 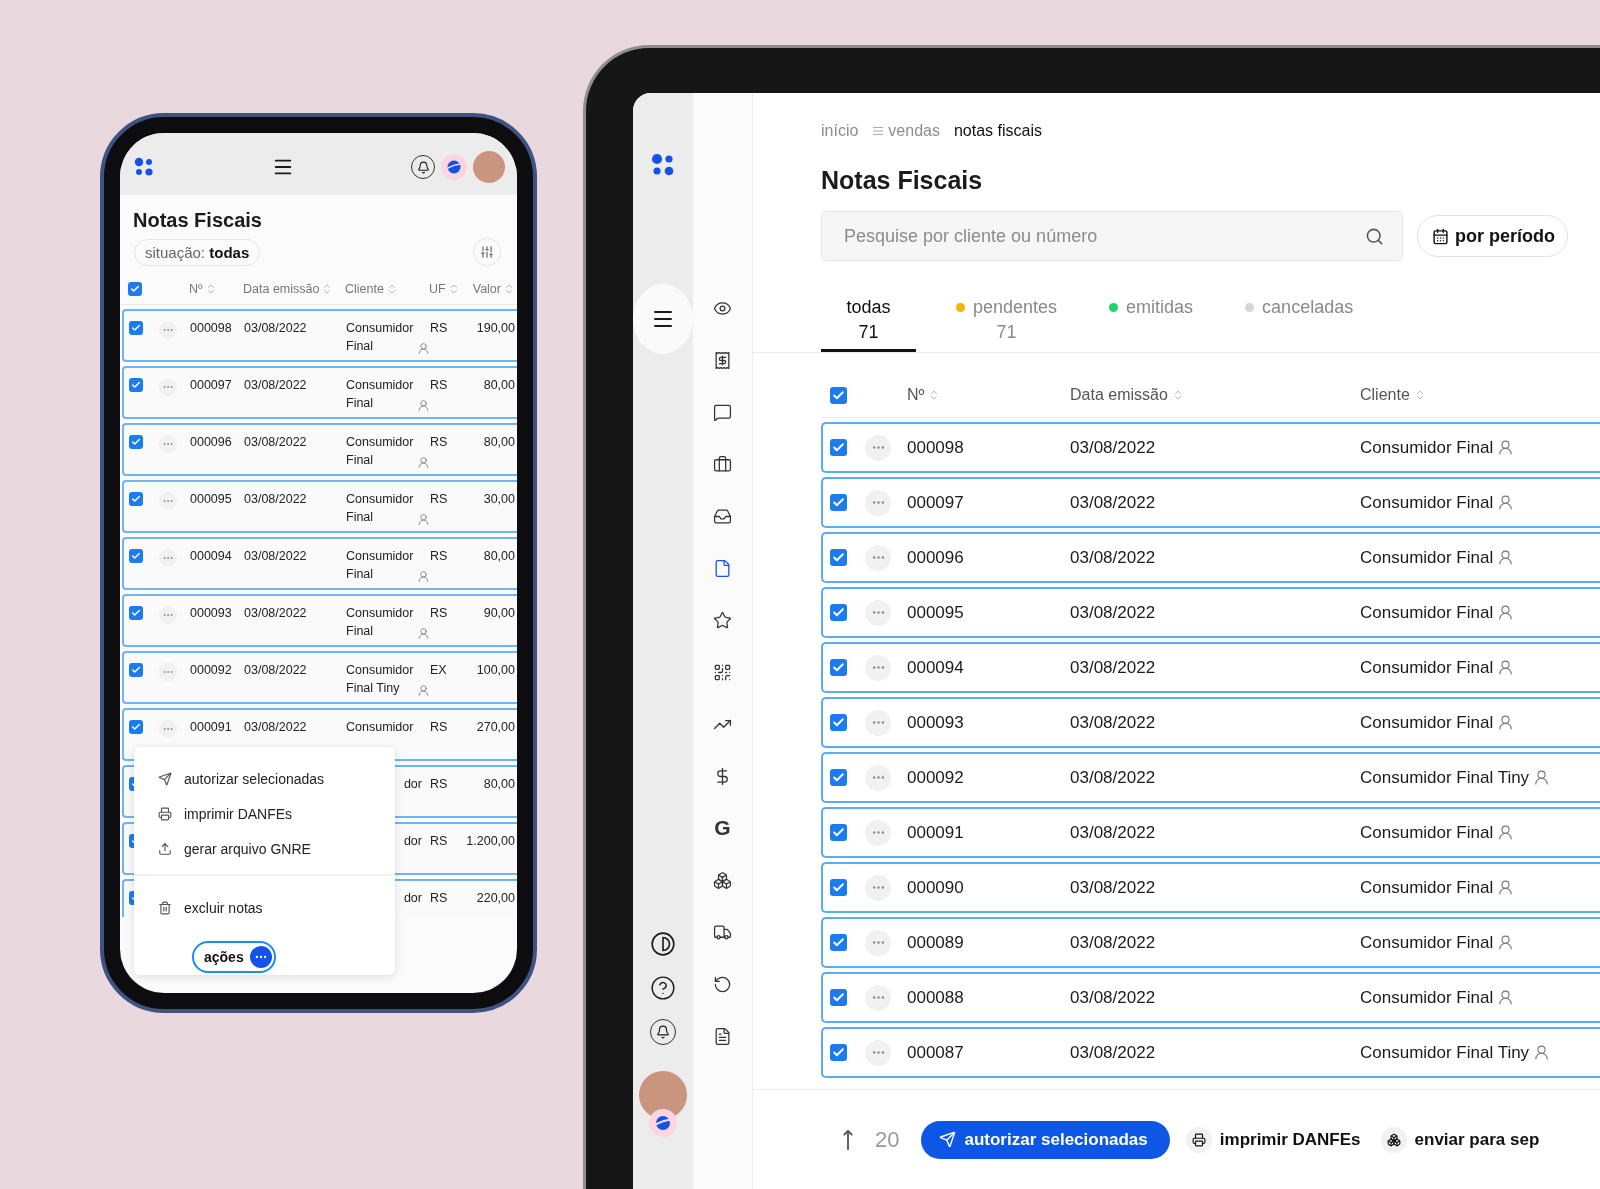 What do you see at coordinates (1210, 1052) in the screenshot?
I see `table-row: 000087 03/08/2022 Consumidor Final Tiny` at bounding box center [1210, 1052].